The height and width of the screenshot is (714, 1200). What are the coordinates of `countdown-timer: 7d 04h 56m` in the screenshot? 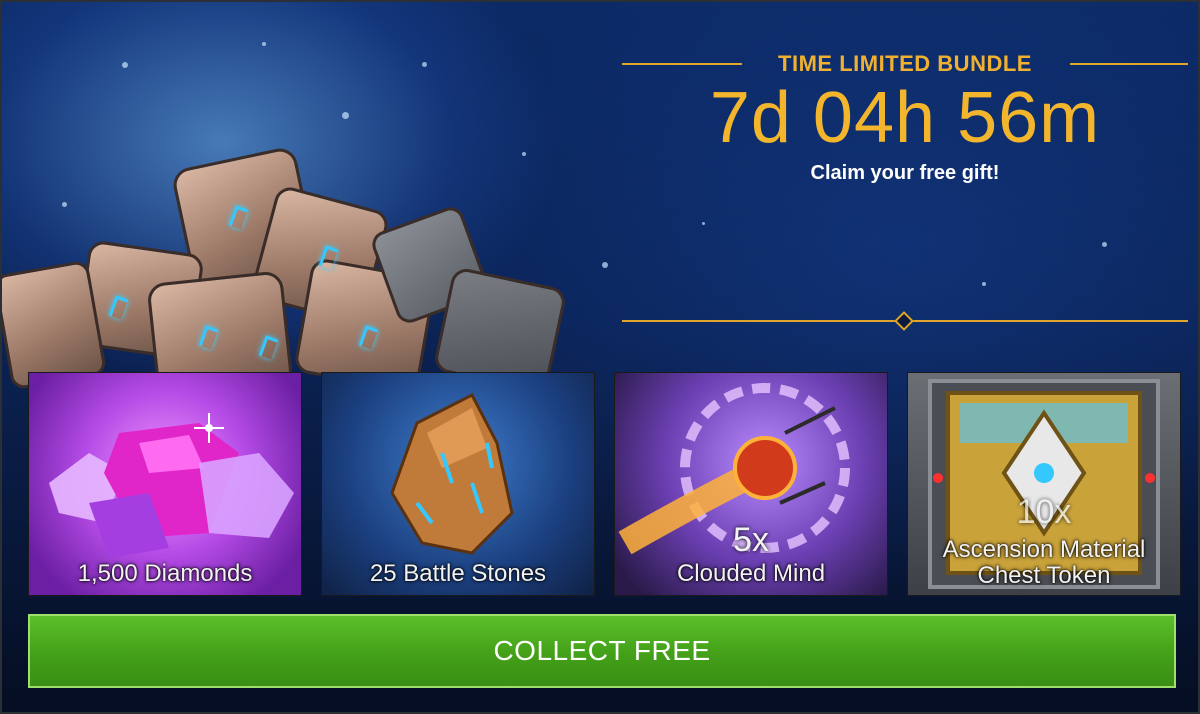 It's located at (905, 118).